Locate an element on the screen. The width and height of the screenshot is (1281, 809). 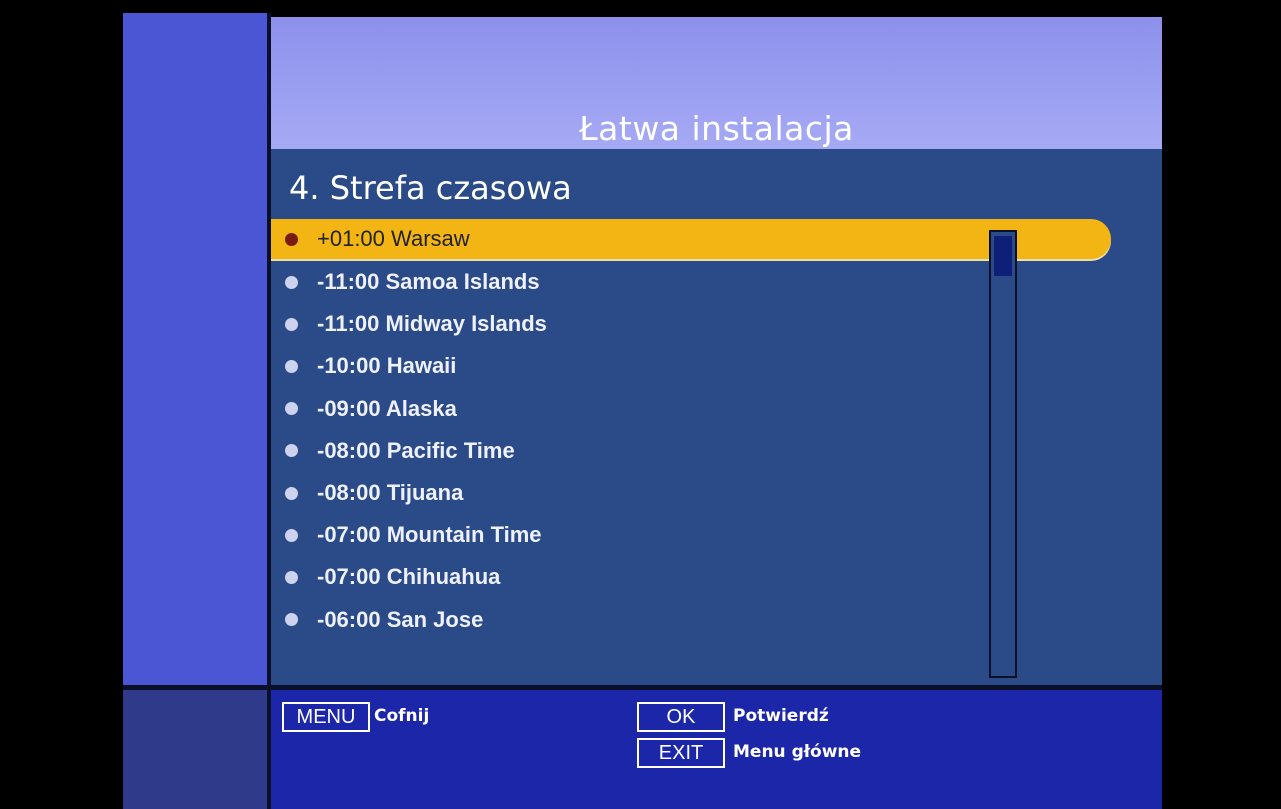
menu-key-label: Cofnij is located at coordinates (402, 716).